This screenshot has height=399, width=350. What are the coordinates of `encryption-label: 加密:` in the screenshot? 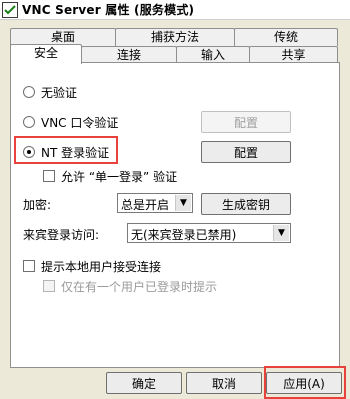 It's located at (37, 205).